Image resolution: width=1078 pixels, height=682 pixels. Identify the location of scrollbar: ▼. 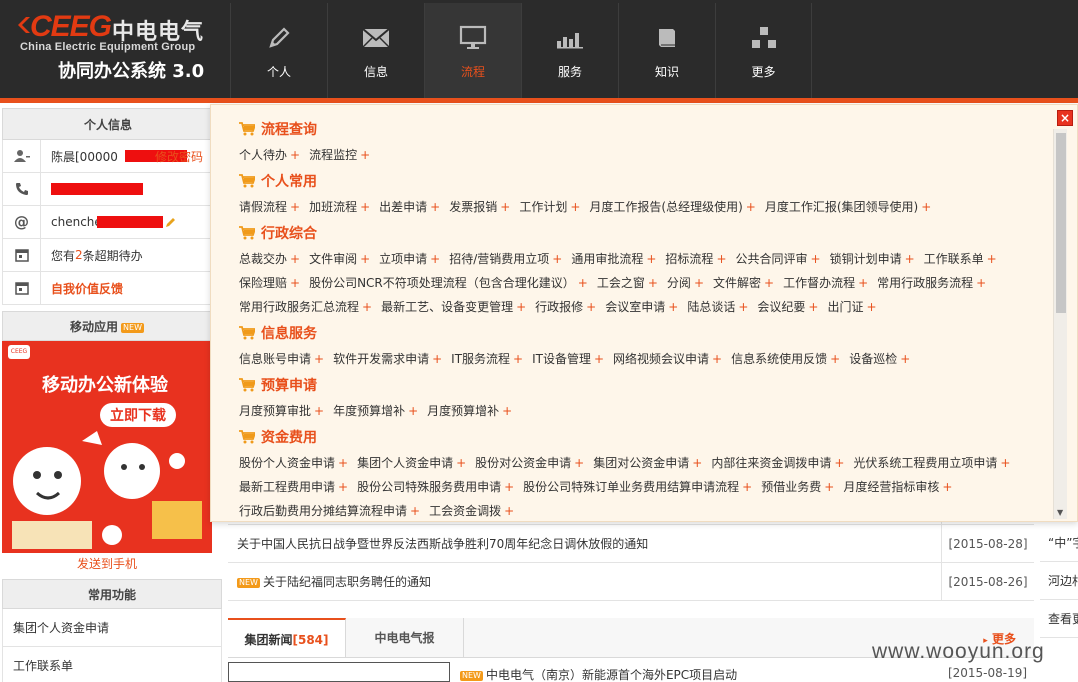
(1060, 324).